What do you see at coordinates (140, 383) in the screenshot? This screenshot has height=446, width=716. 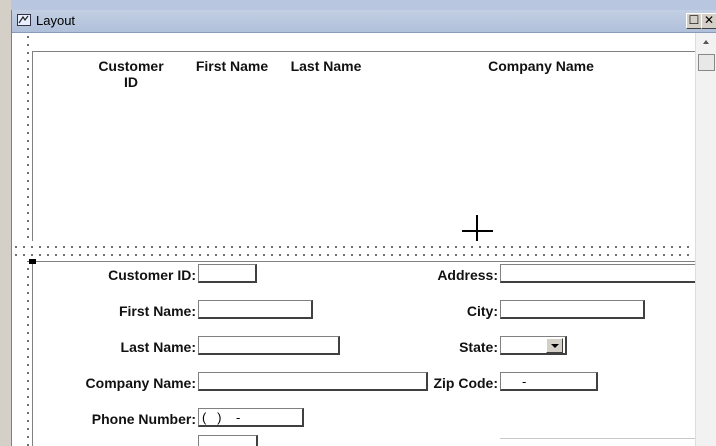 I see `company-name-label: Company Name:` at bounding box center [140, 383].